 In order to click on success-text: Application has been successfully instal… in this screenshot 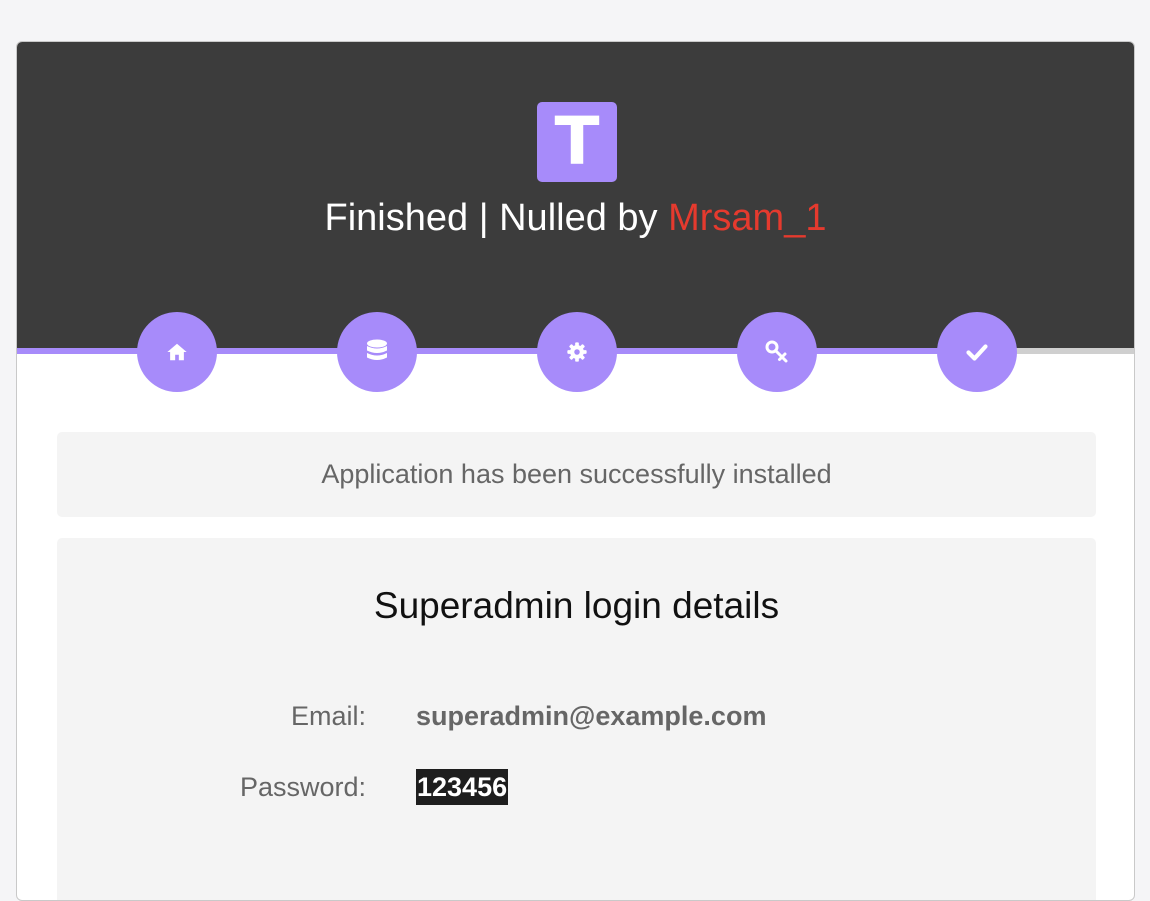, I will do `click(576, 474)`.